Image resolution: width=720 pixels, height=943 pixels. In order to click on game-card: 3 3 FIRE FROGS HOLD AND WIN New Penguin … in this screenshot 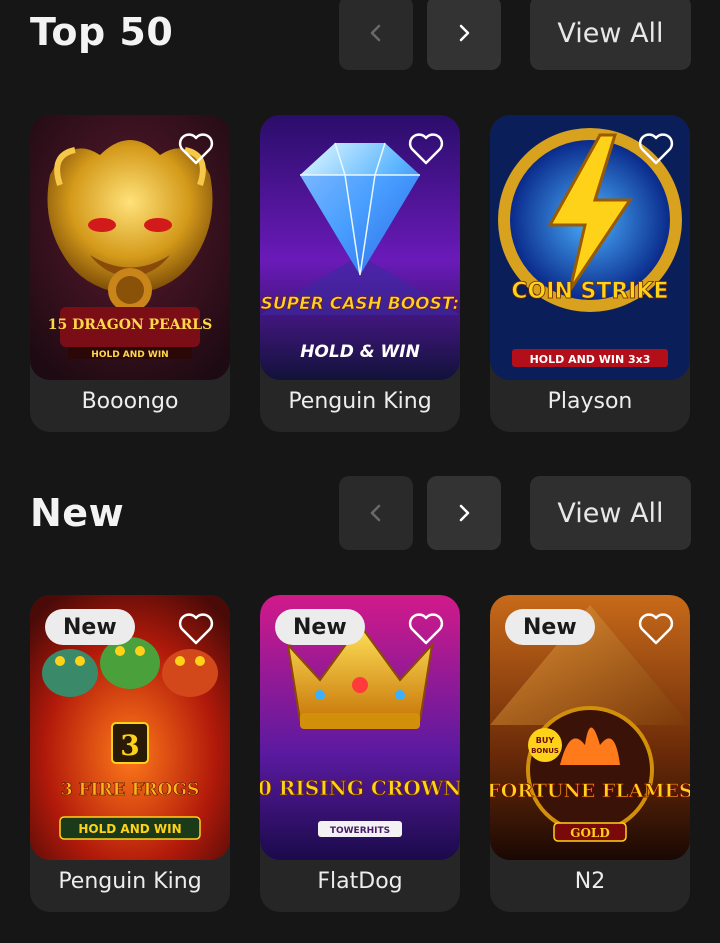, I will do `click(130, 753)`.